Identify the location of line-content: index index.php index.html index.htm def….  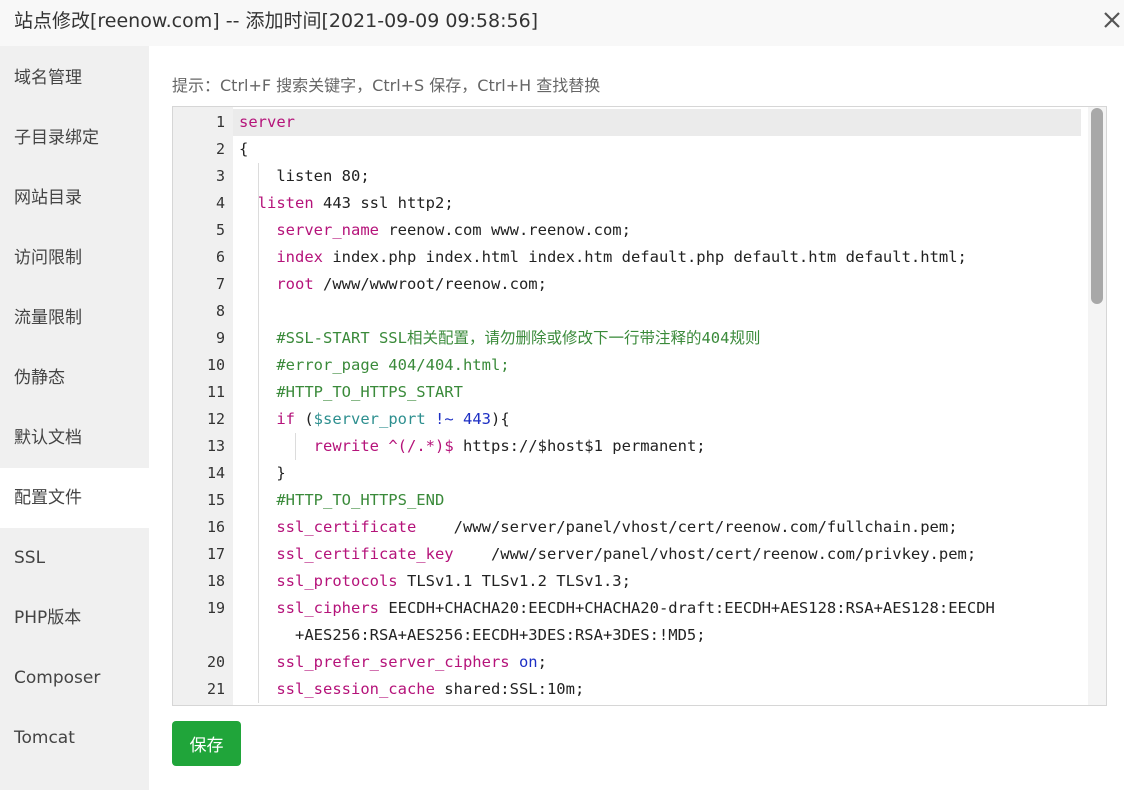
(657, 257).